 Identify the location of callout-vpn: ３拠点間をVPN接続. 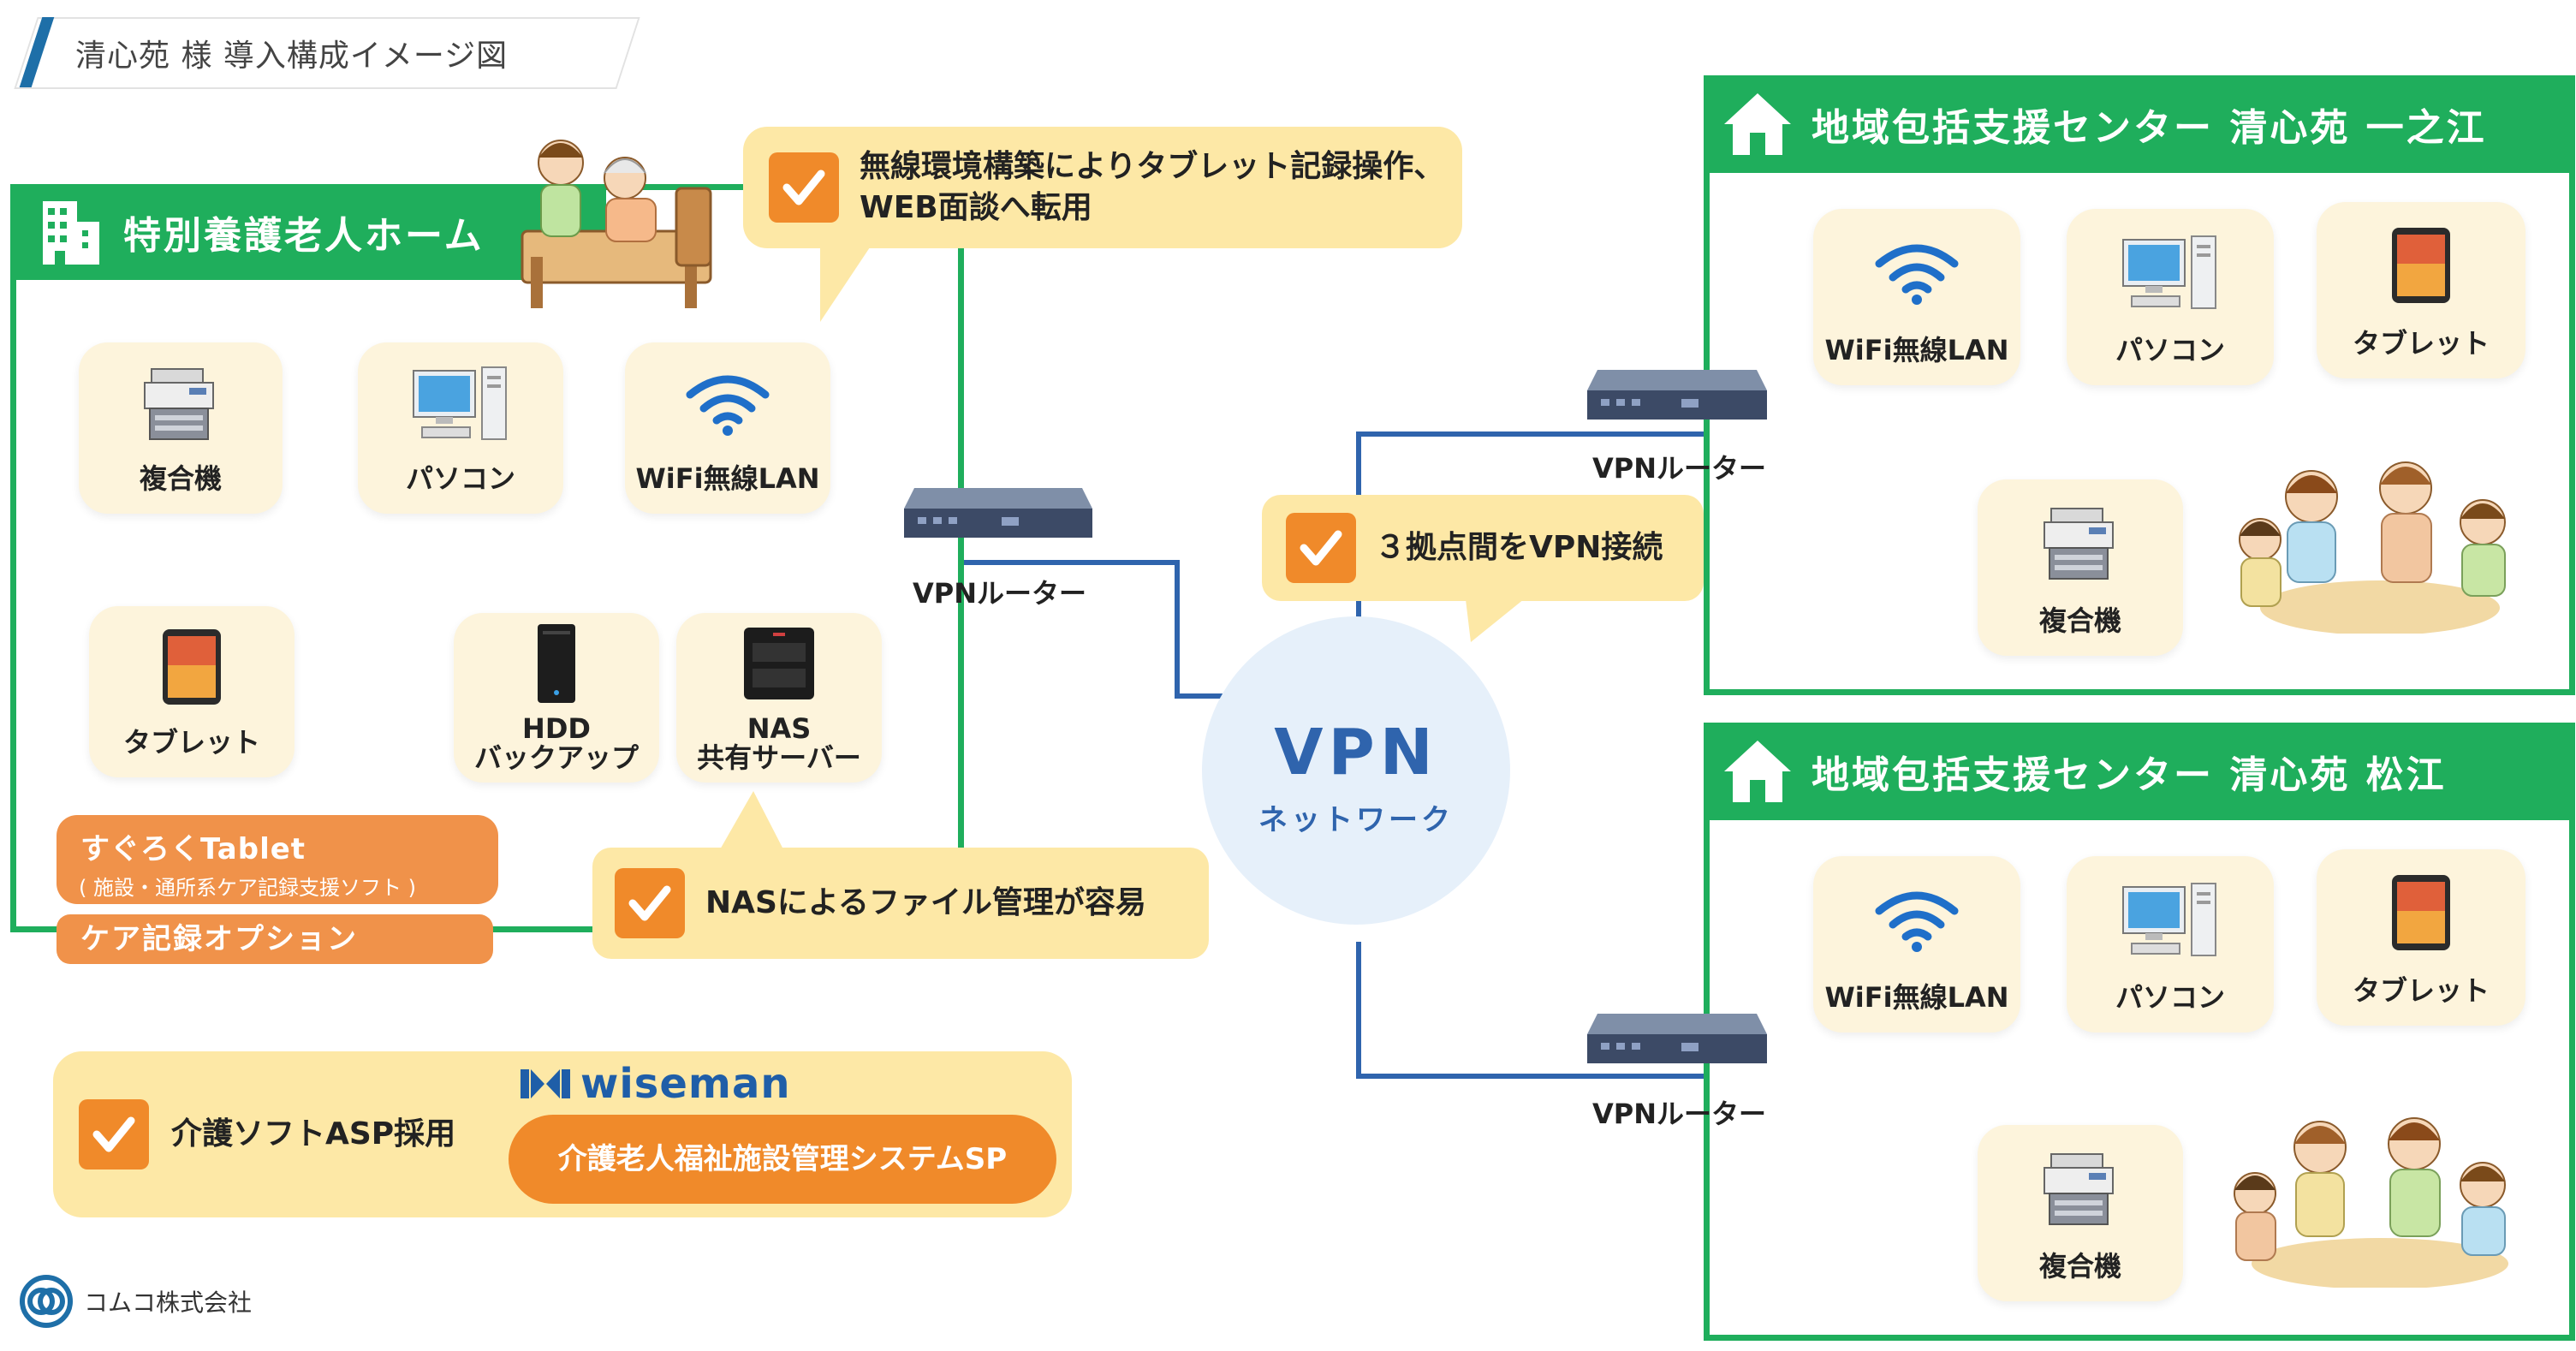
(1483, 548).